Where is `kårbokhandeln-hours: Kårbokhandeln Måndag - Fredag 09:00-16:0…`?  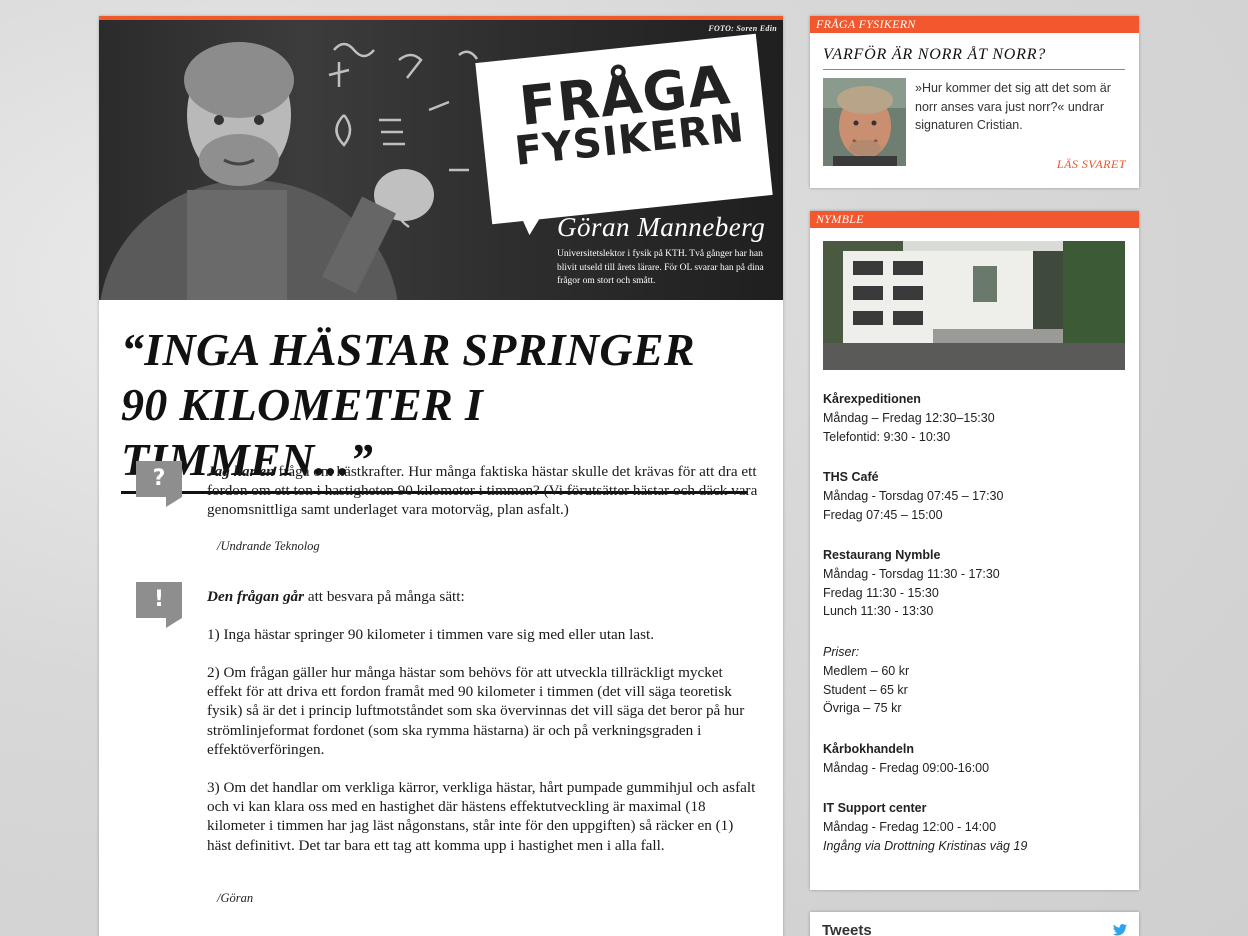
kårbokhandeln-hours: Kårbokhandeln Måndag - Fredag 09:00-16:0… is located at coordinates (906, 758).